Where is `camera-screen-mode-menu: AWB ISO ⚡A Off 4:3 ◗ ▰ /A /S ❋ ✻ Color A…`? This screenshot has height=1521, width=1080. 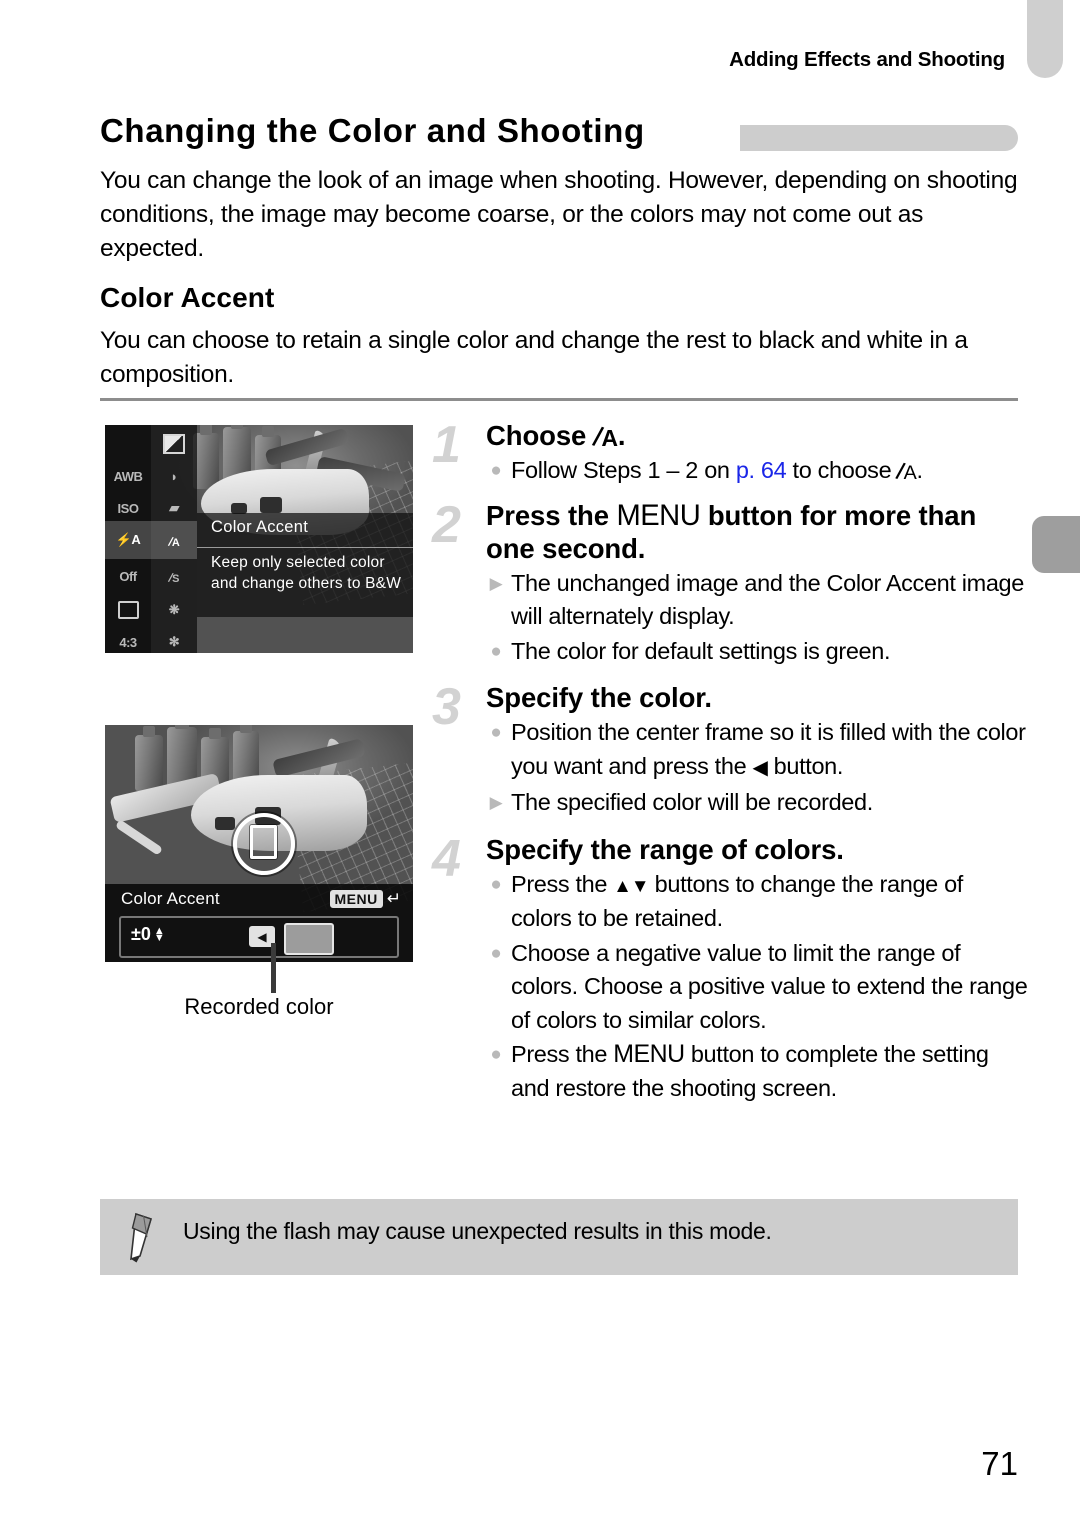
camera-screen-mode-menu: AWB ISO ⚡A Off 4:3 ◗ ▰ /A /S ❋ ✻ Color A… is located at coordinates (259, 539).